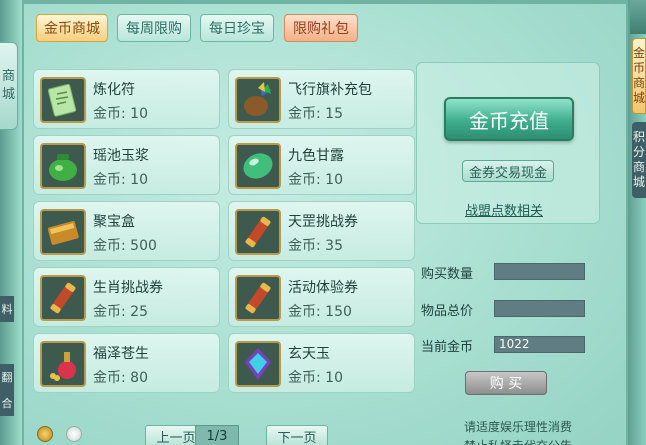  Describe the element at coordinates (309, 354) in the screenshot. I see `item-name: 玄天玉` at that location.